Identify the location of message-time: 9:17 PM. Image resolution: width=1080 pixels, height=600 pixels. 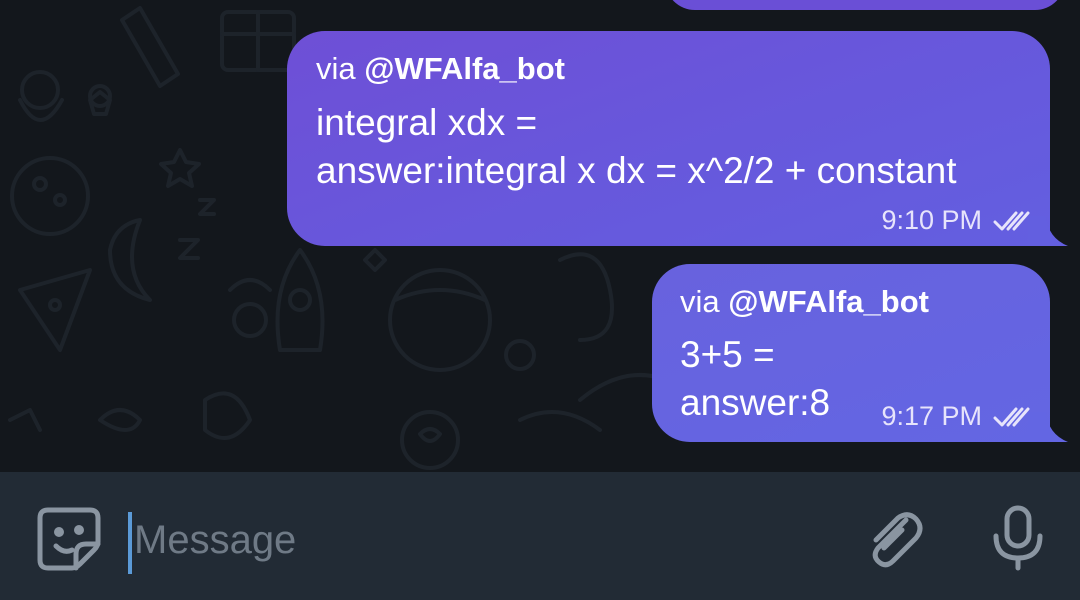
(931, 416).